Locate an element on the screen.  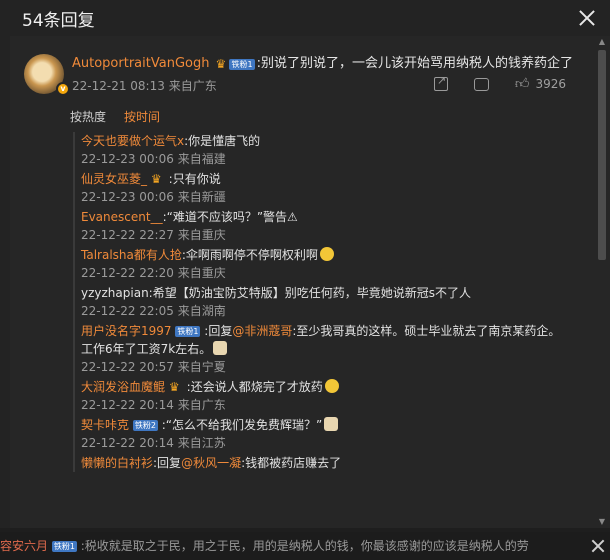
like-button: 👍︎ 3926 is located at coordinates (540, 84).